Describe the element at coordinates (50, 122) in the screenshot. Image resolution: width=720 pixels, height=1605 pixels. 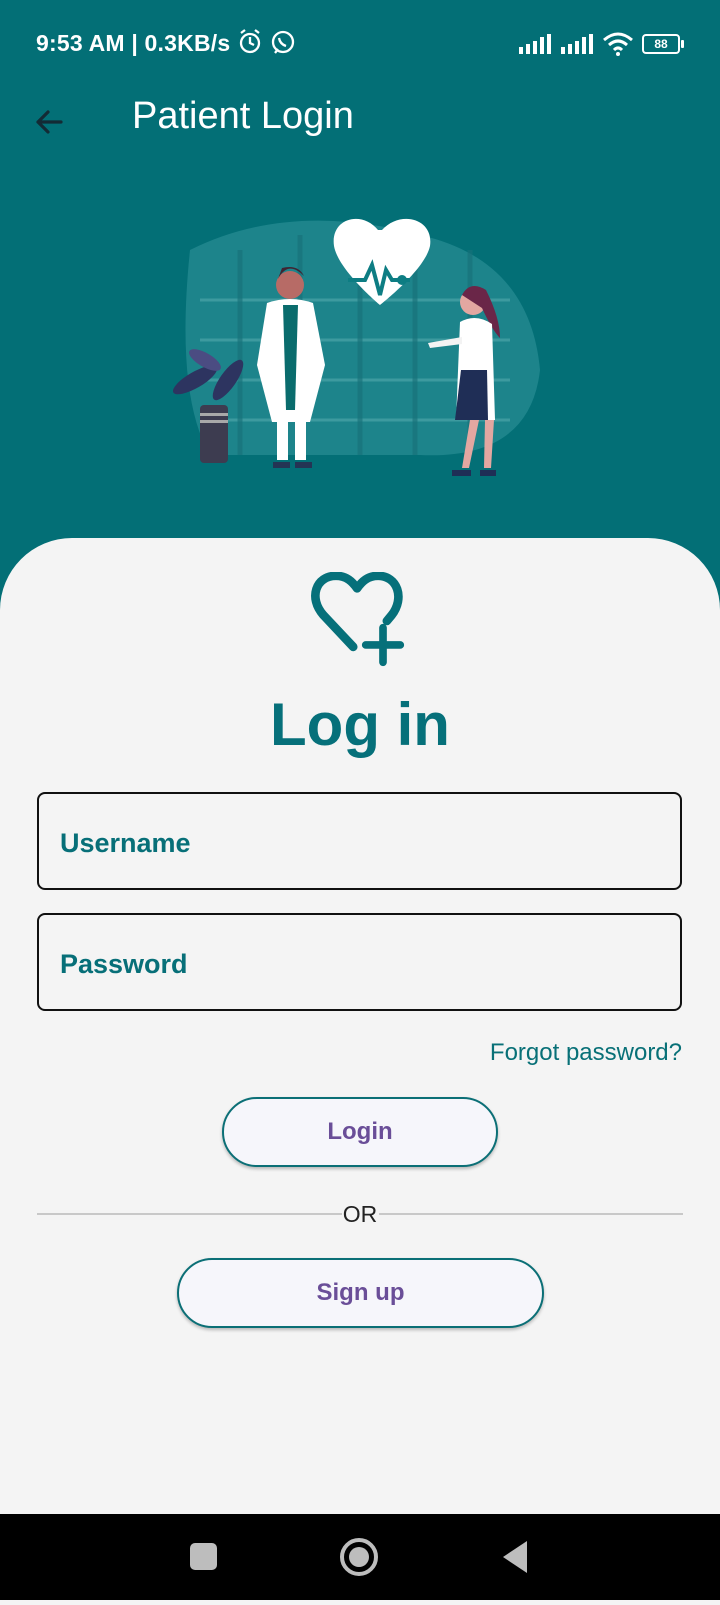
I see `back-arrow-icon` at that location.